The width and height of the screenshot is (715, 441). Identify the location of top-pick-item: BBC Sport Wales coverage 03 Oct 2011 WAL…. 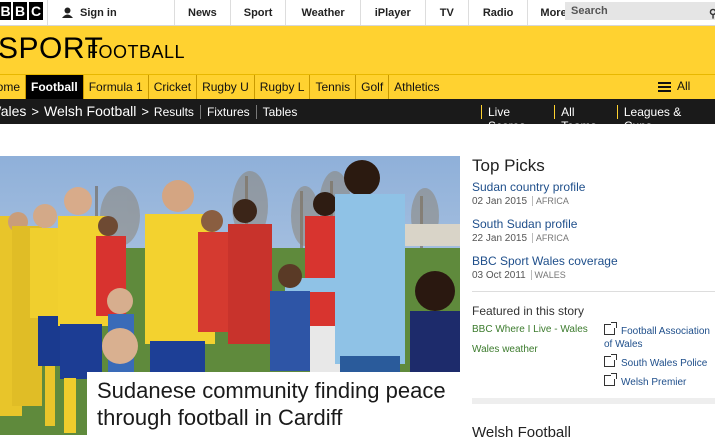
(545, 267).